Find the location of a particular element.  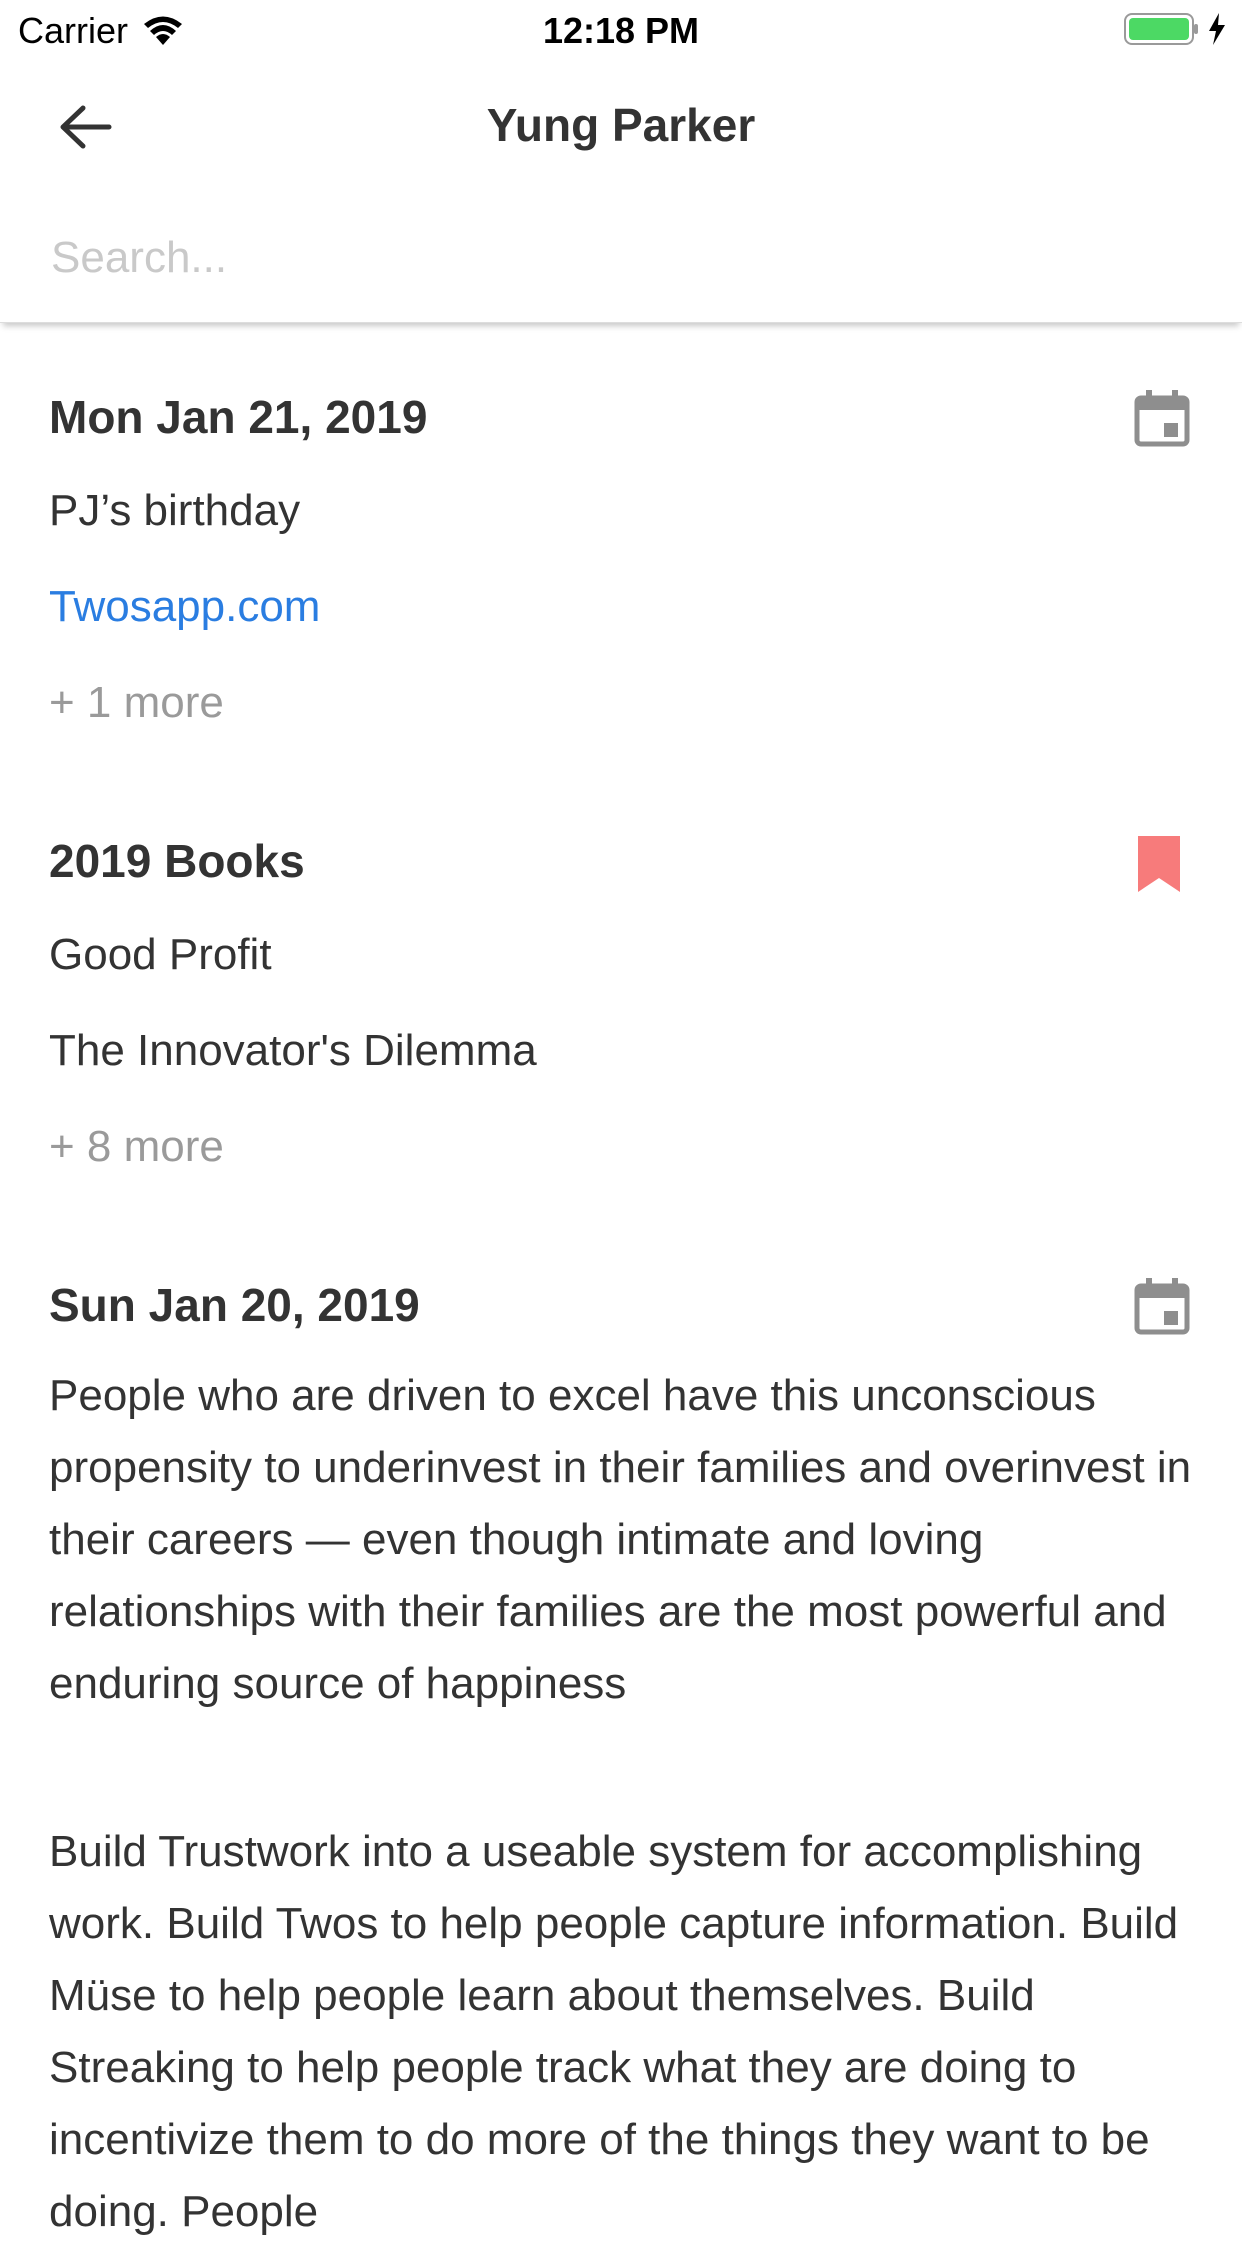

card-title: Mon Jan 21, 2019 is located at coordinates (238, 417).